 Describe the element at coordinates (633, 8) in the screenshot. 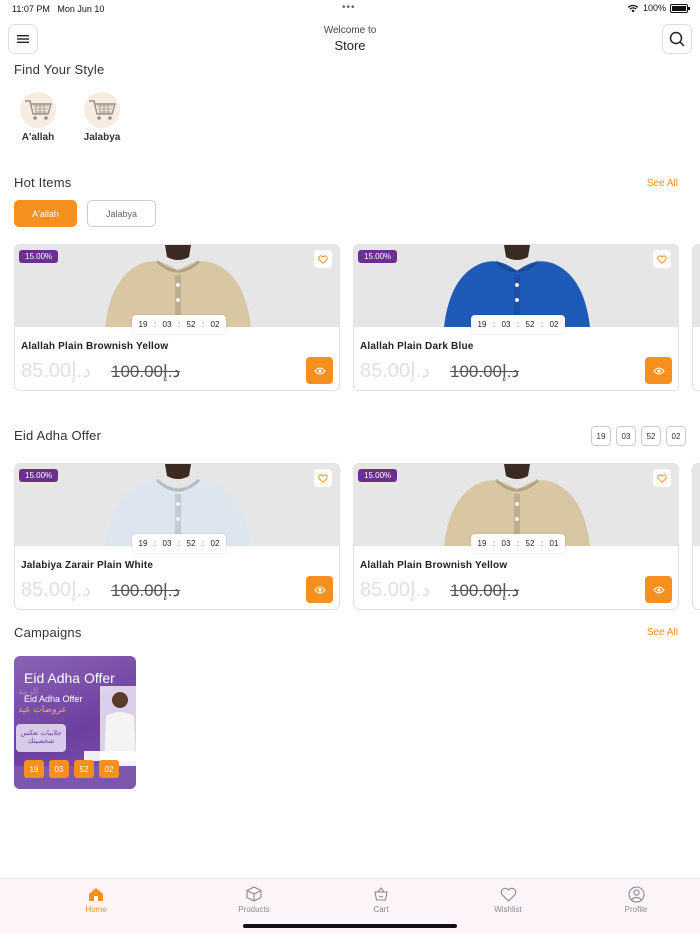

I see `wifi-icon` at that location.